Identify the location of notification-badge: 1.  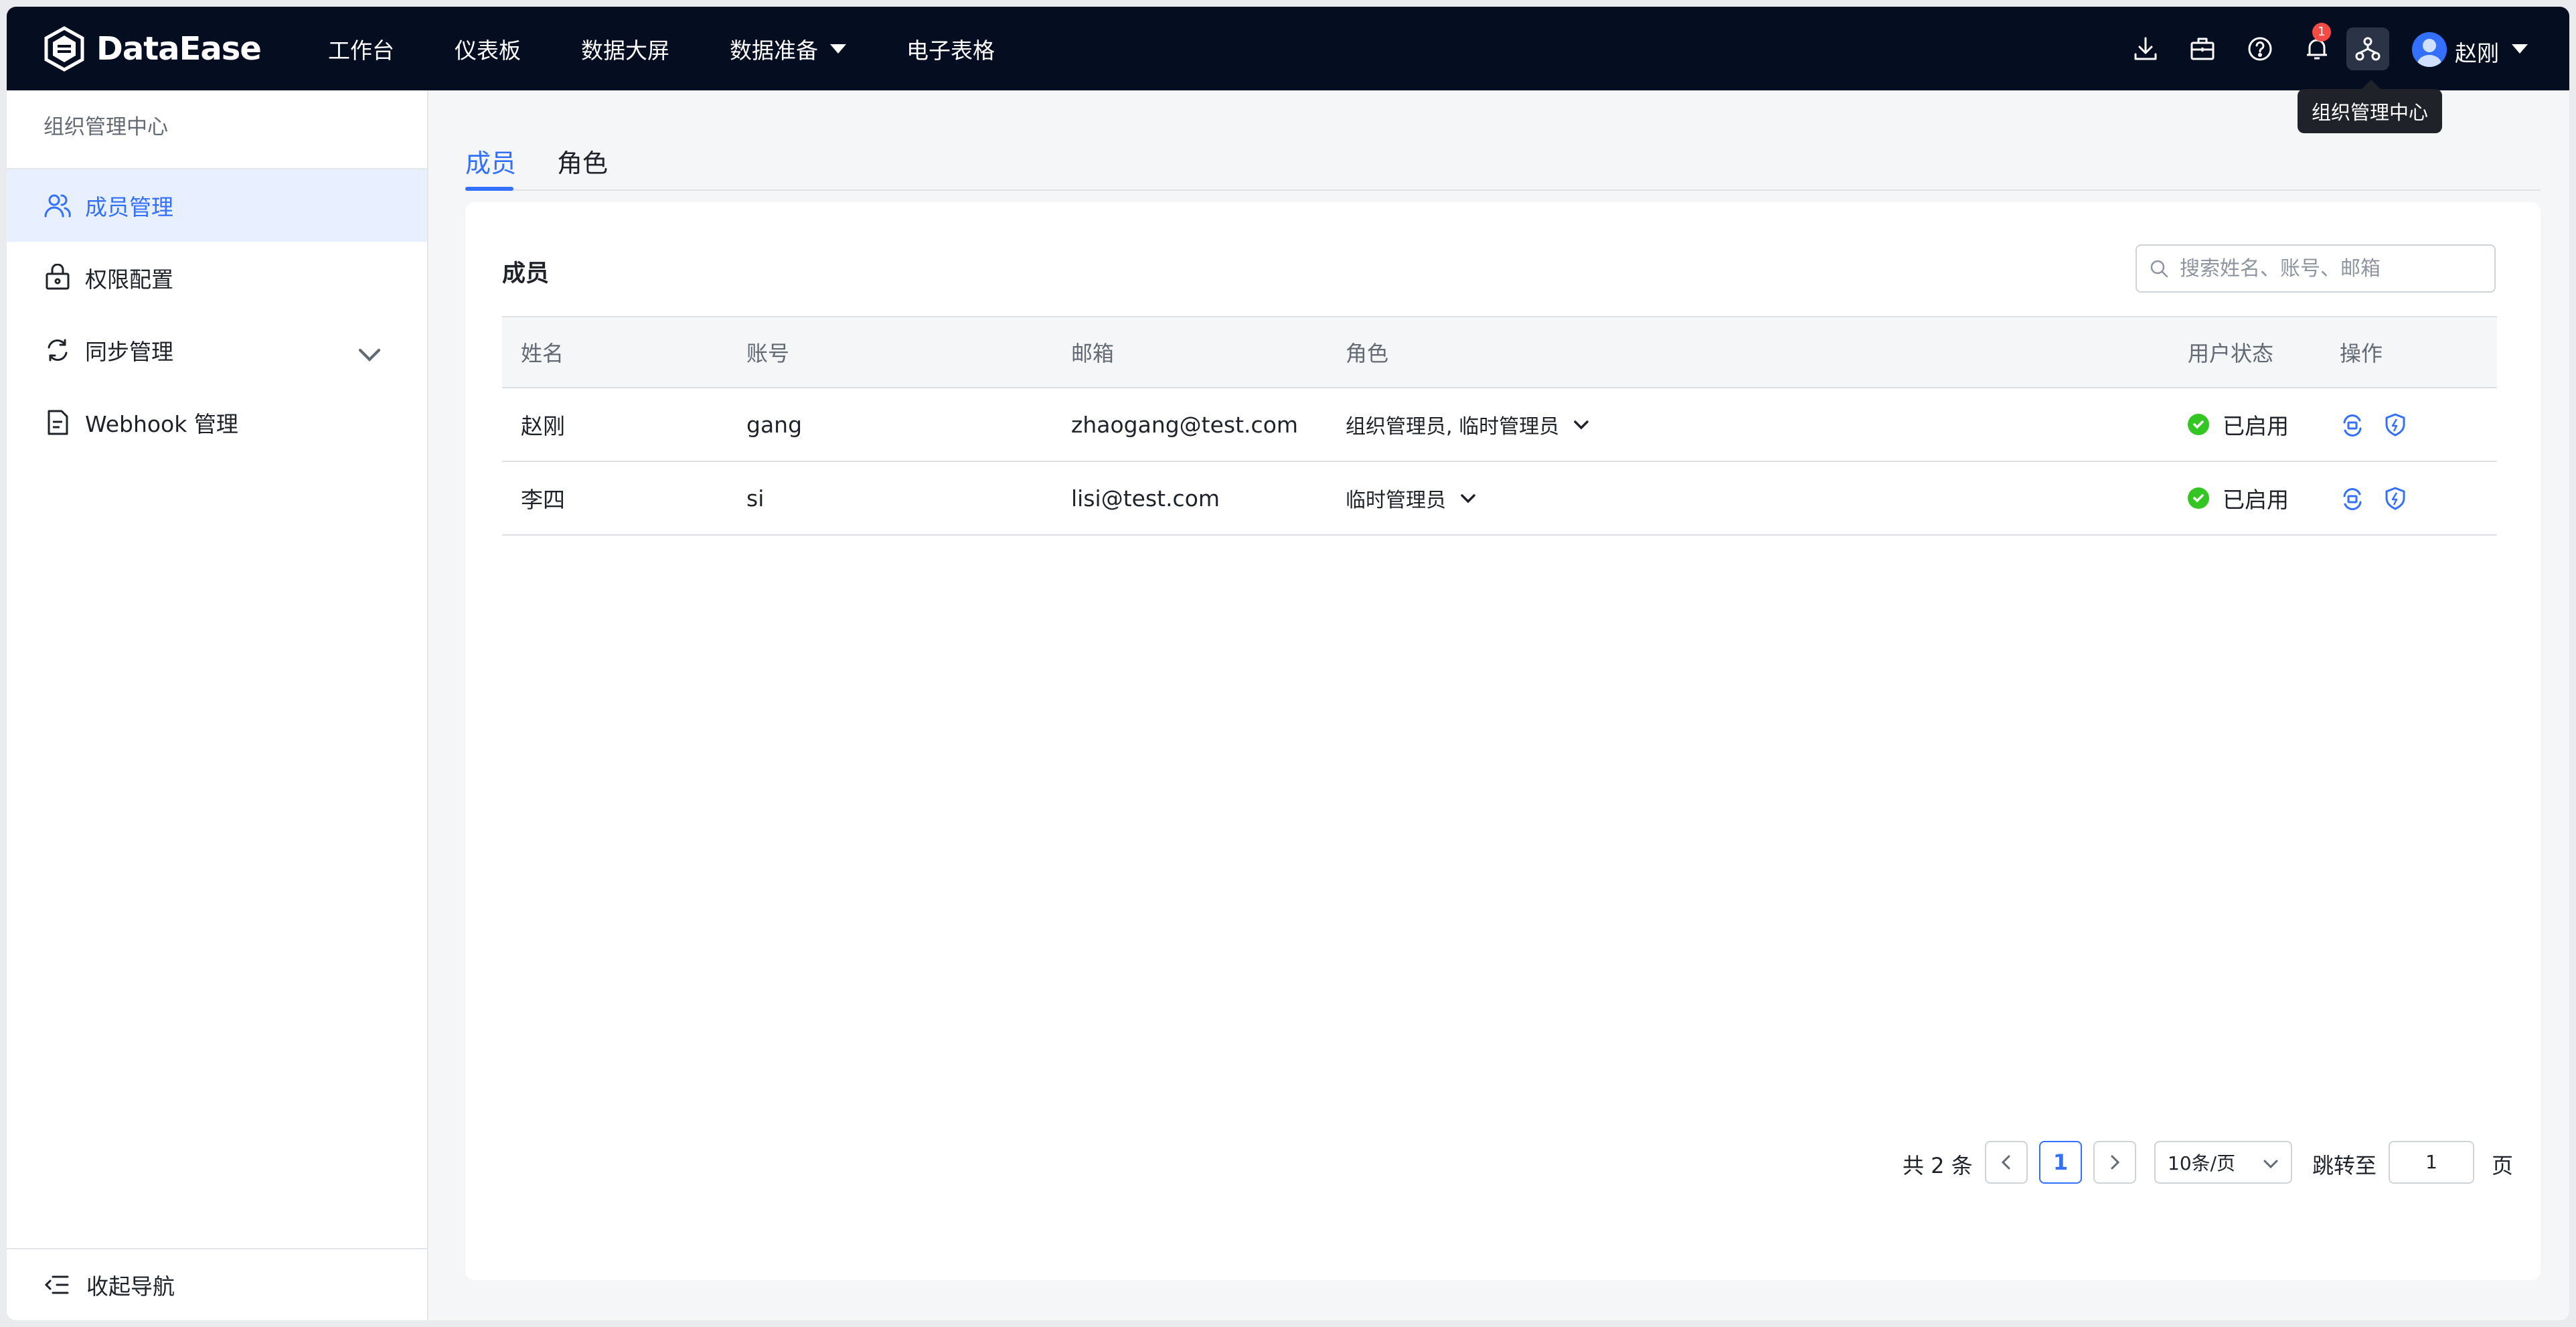
(2322, 32).